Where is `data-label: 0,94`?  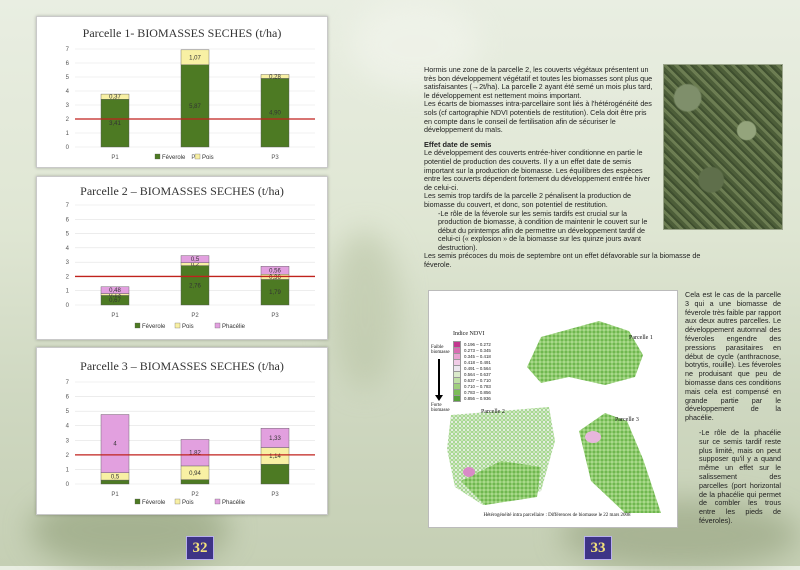
data-label: 0,94 is located at coordinates (195, 474).